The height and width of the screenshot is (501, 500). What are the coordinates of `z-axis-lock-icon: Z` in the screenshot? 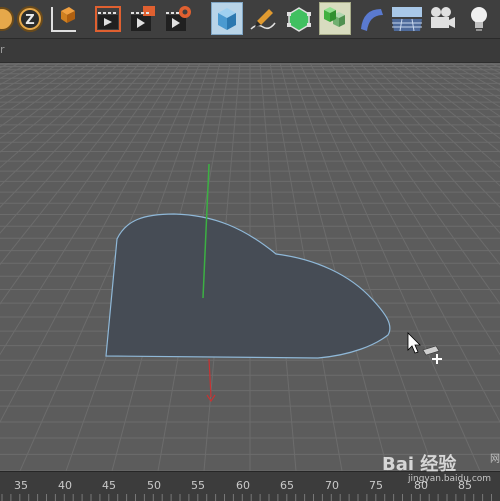 It's located at (30, 18).